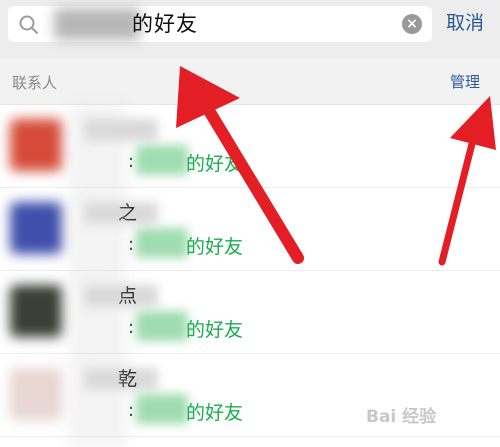  What do you see at coordinates (401, 417) in the screenshot?
I see `watermark: Bai 经验` at bounding box center [401, 417].